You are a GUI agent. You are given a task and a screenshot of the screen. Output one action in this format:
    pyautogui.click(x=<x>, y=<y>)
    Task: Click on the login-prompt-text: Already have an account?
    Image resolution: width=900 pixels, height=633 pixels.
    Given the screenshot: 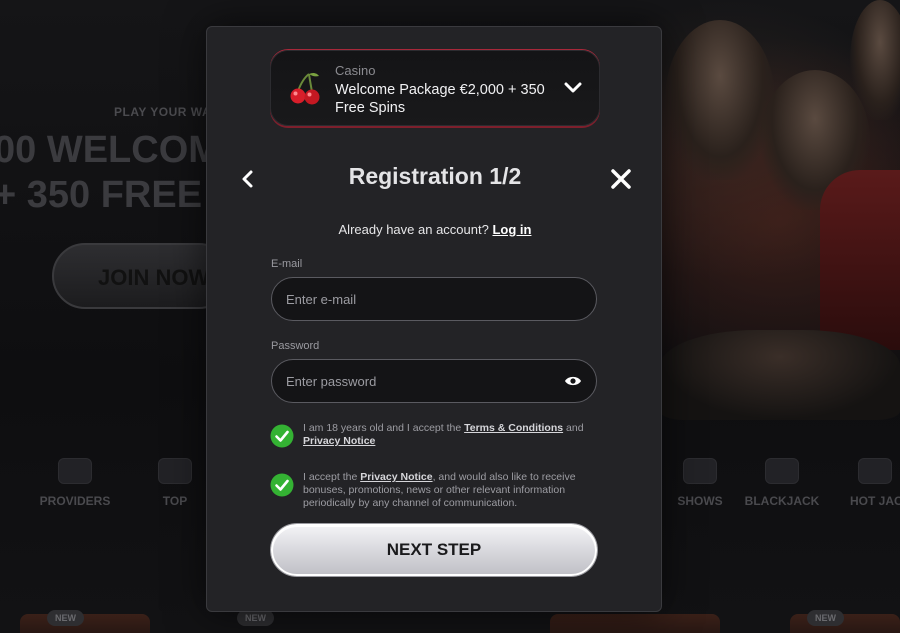 What is the action you would take?
    pyautogui.click(x=413, y=229)
    